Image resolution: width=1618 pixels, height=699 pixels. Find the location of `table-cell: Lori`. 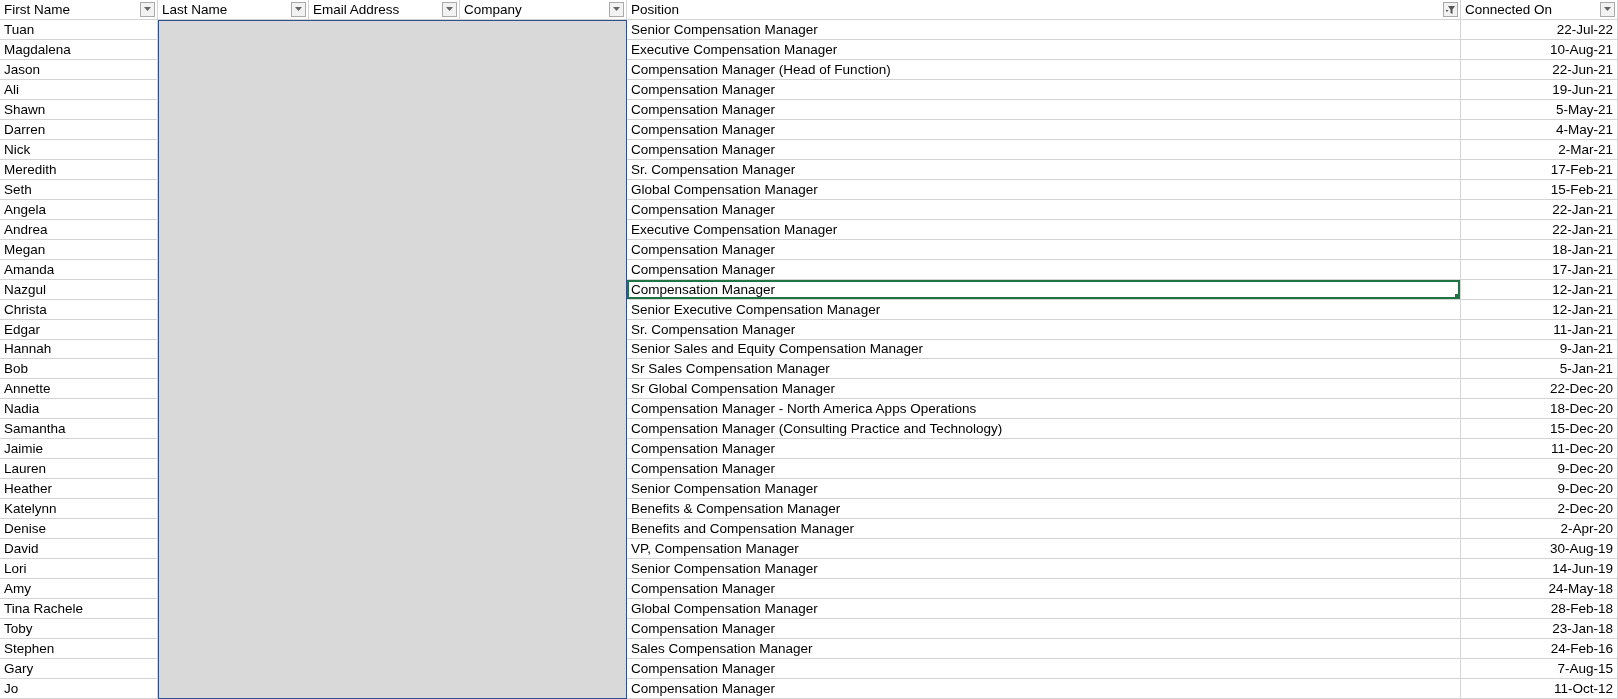

table-cell: Lori is located at coordinates (15, 569).